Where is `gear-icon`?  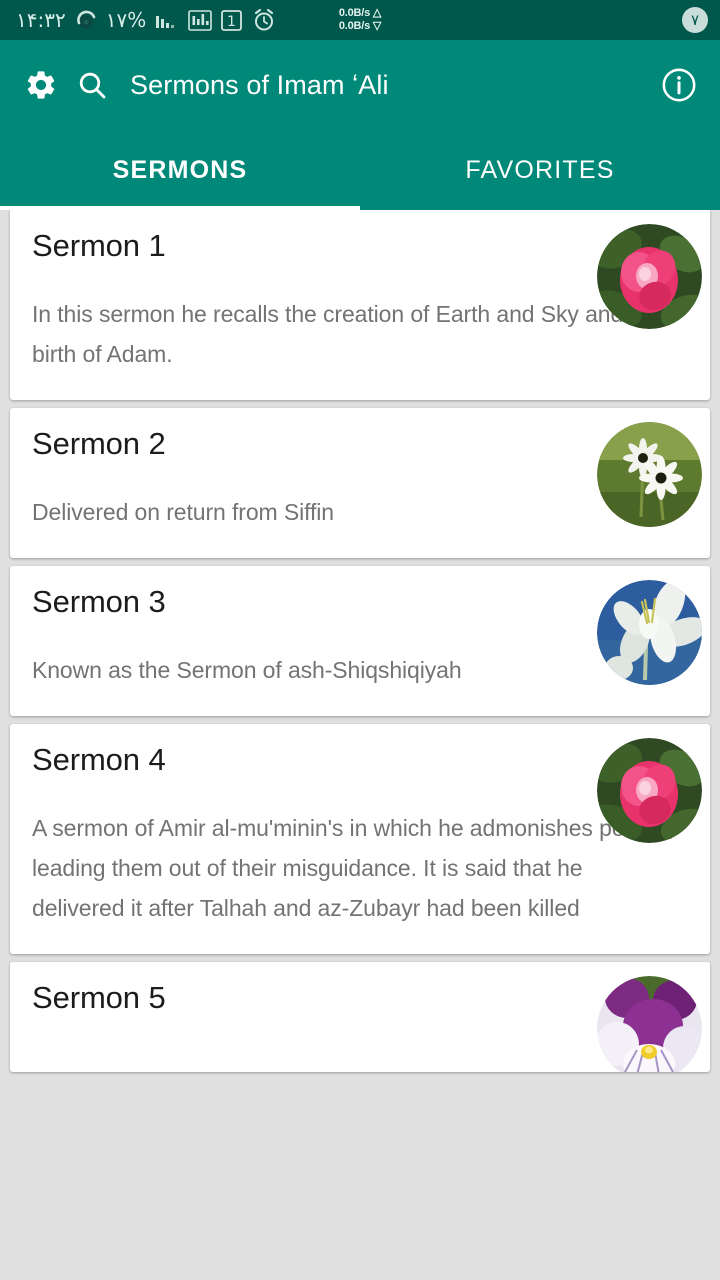 gear-icon is located at coordinates (41, 85).